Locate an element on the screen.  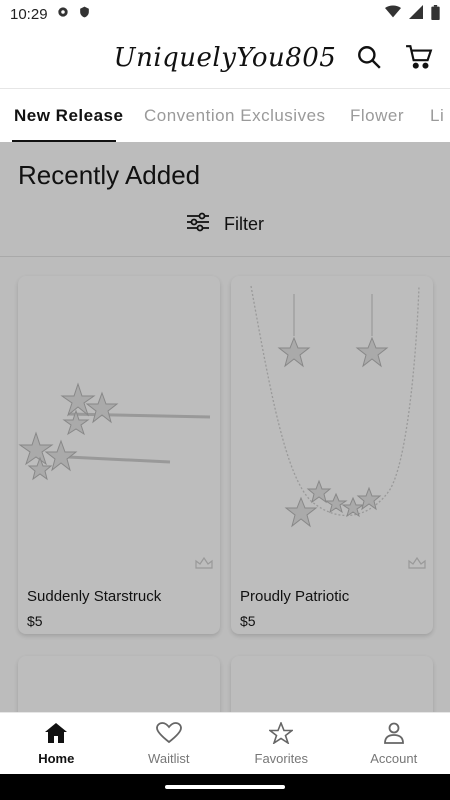
filter-divider is located at coordinates (225, 256).